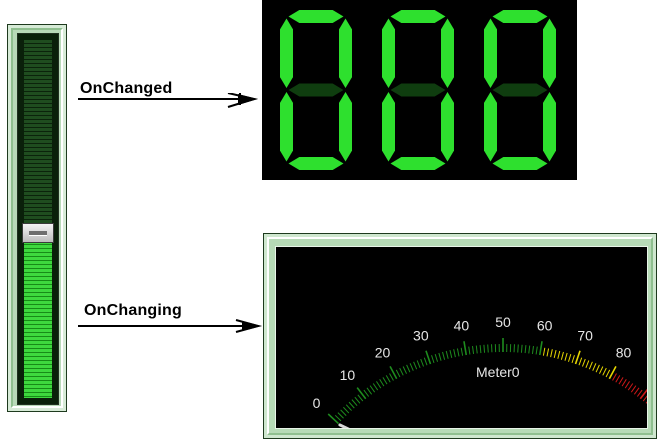 The image size is (657, 439). I want to click on meter-tick-label: 0, so click(317, 403).